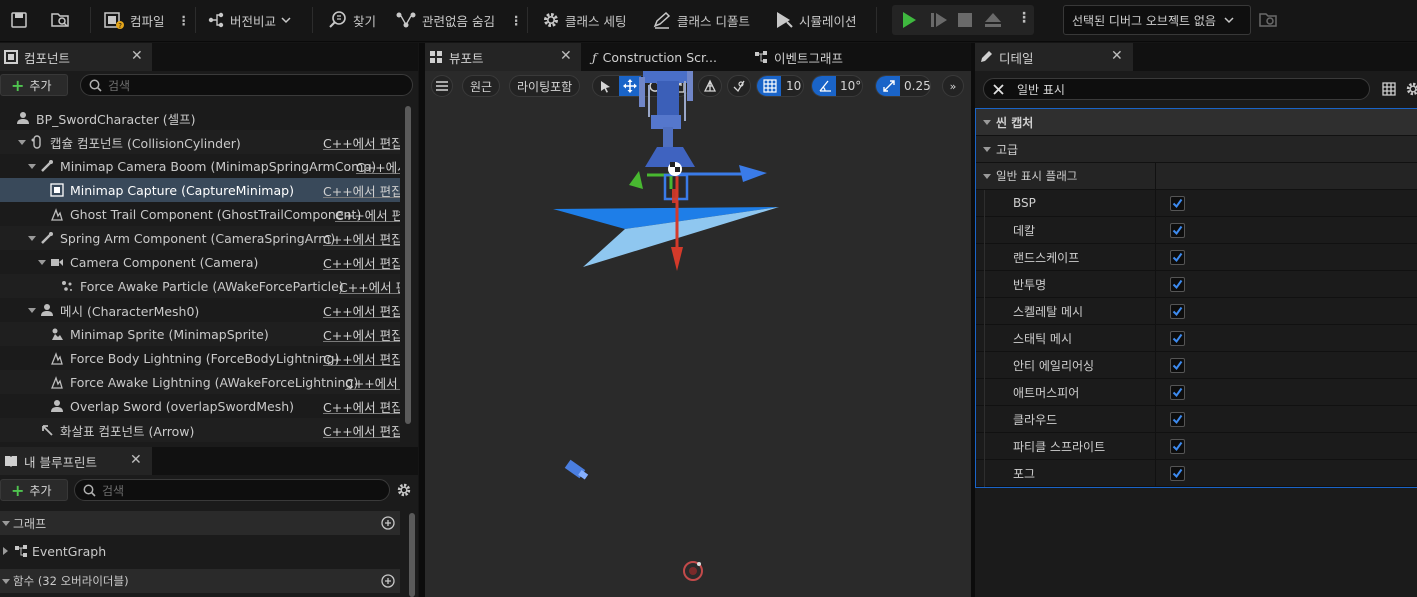  What do you see at coordinates (232, 490) in the screenshot?
I see `blueprint-search-input: 검색` at bounding box center [232, 490].